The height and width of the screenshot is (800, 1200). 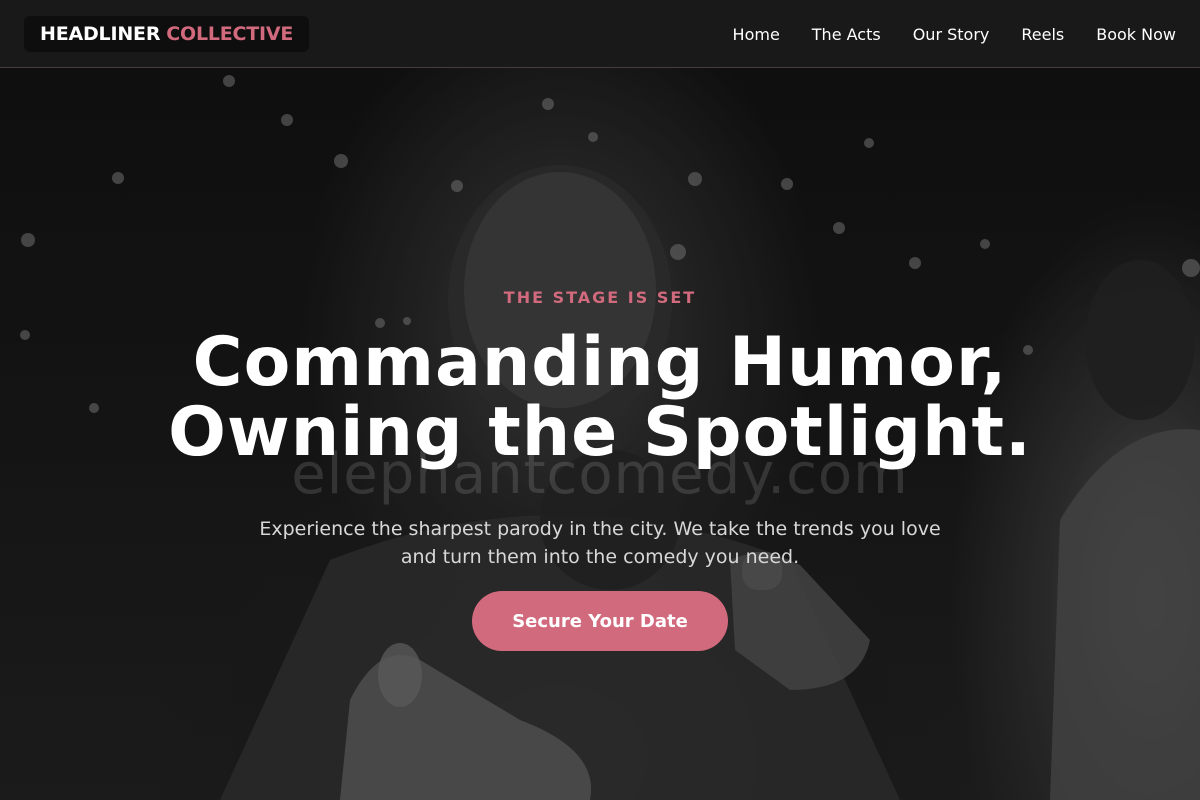 I want to click on hero-headline-line-2: Owning the Spotlight., so click(x=600, y=432).